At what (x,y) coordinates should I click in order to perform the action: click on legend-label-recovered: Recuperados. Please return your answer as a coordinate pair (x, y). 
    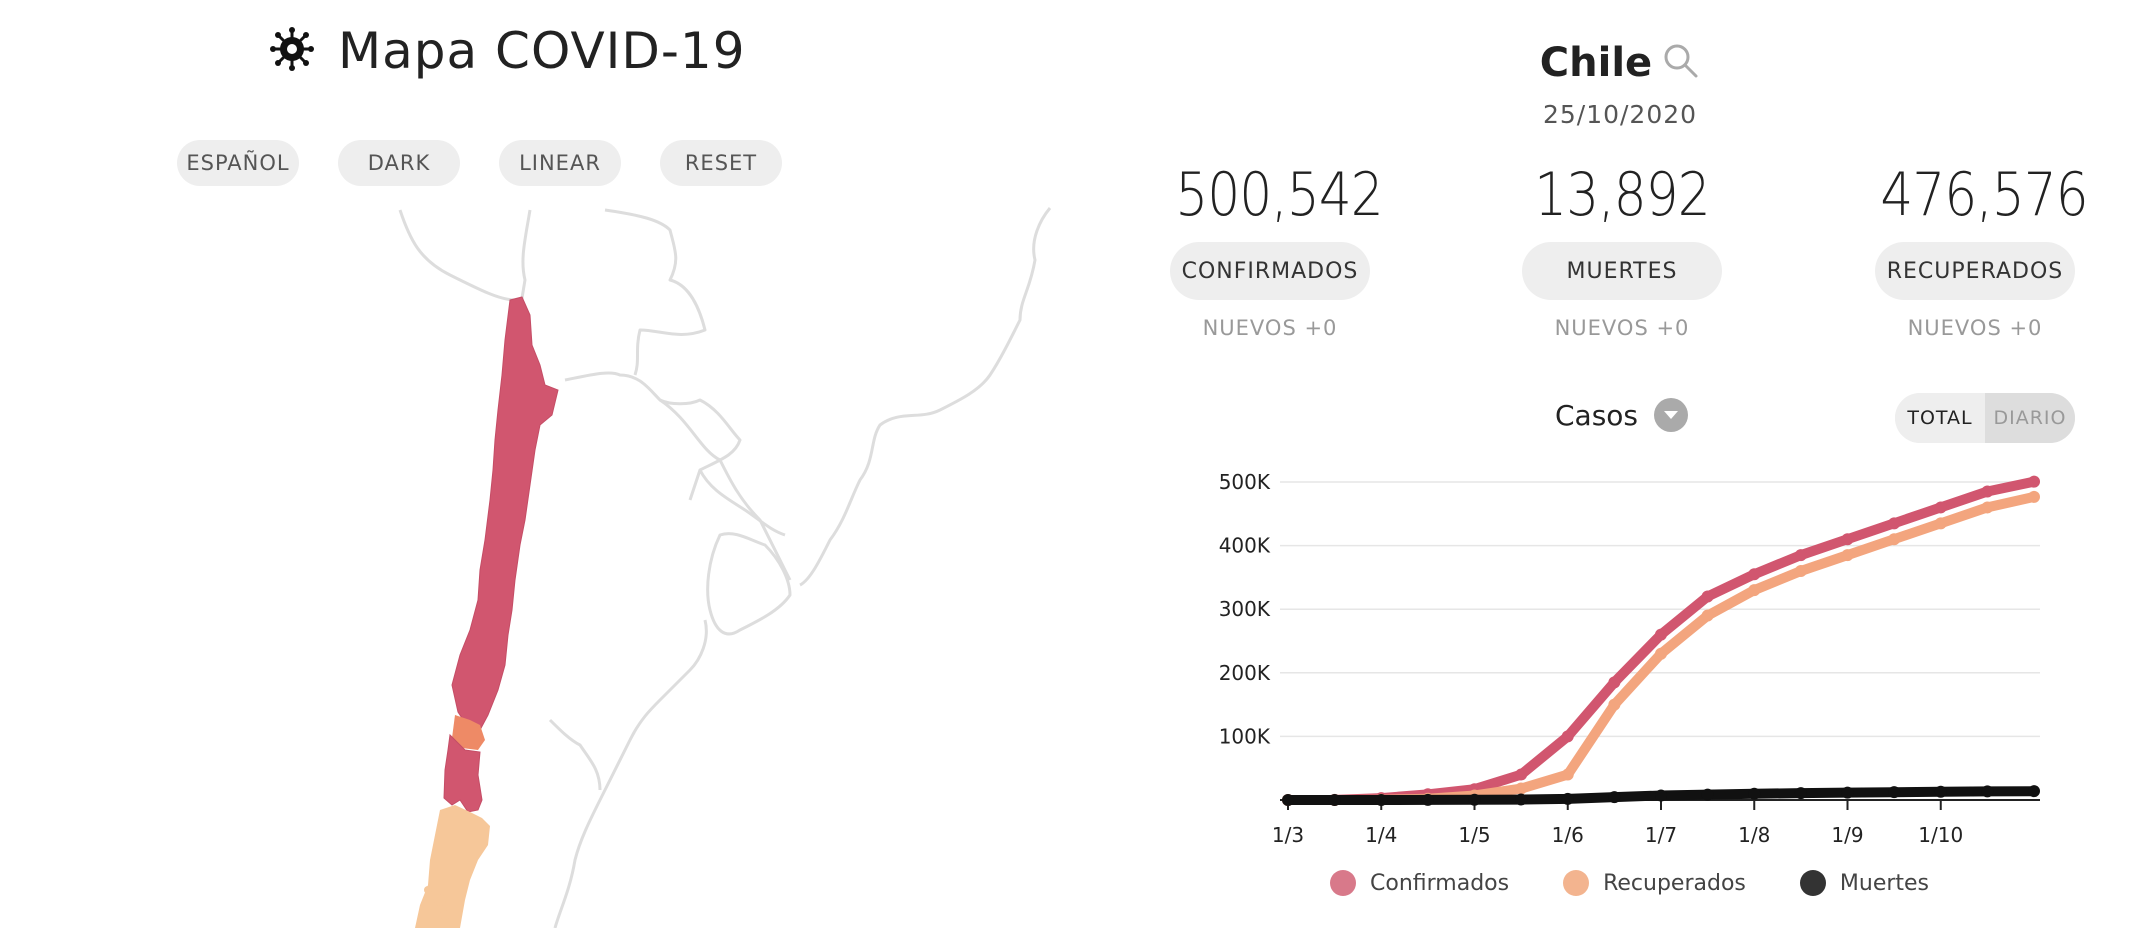
    Looking at the image, I should click on (1674, 883).